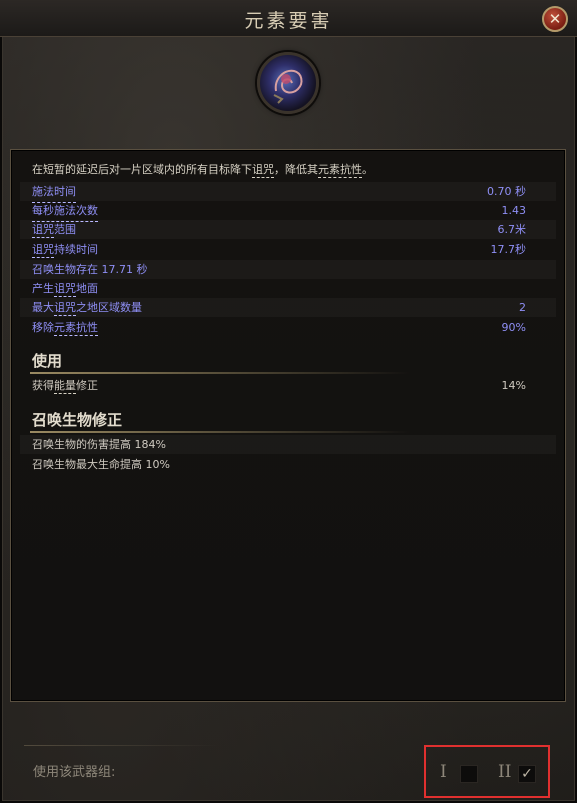  Describe the element at coordinates (513, 385) in the screenshot. I see `usage-value: 14%` at that location.